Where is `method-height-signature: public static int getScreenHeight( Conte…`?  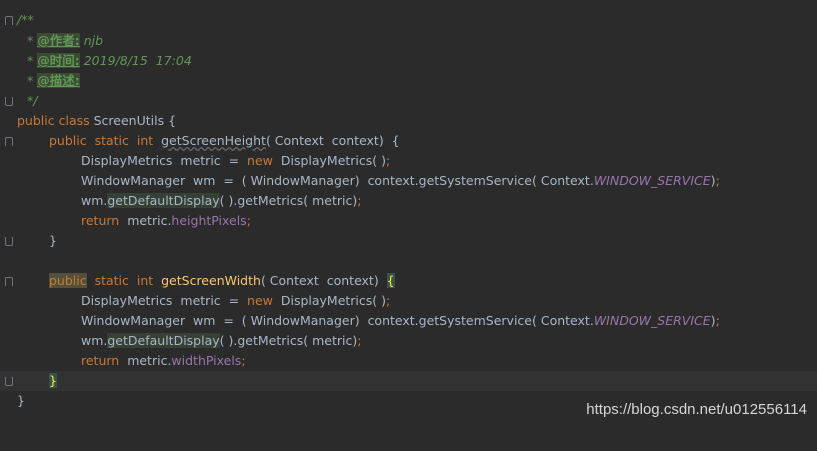
method-height-signature: public static int getScreenHeight( Conte… is located at coordinates (224, 140).